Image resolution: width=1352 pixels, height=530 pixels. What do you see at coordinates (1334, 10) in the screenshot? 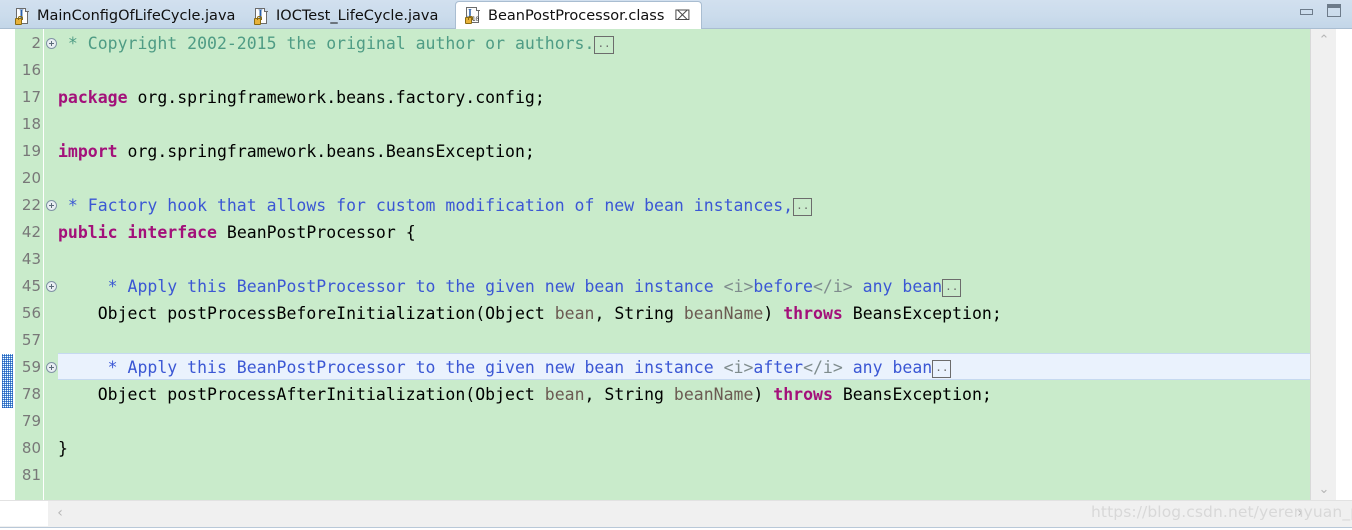
I see `maximize-button` at bounding box center [1334, 10].